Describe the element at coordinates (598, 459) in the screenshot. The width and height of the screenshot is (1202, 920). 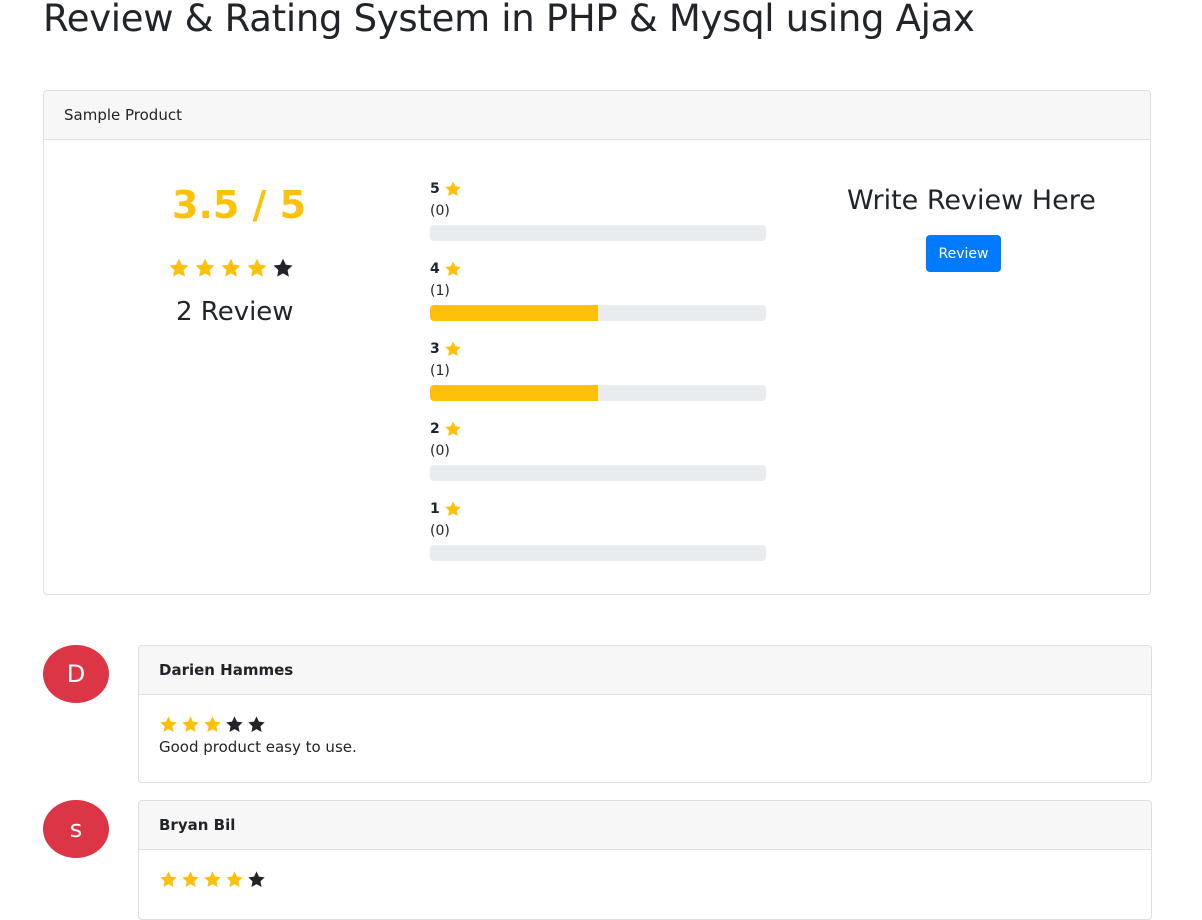
I see `rating-row-2: 2 (0)` at that location.